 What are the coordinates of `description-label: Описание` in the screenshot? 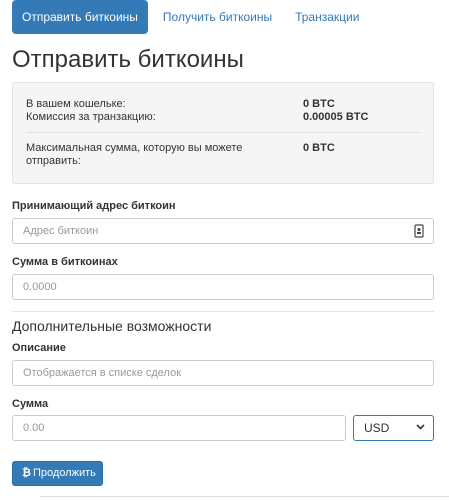 It's located at (39, 348).